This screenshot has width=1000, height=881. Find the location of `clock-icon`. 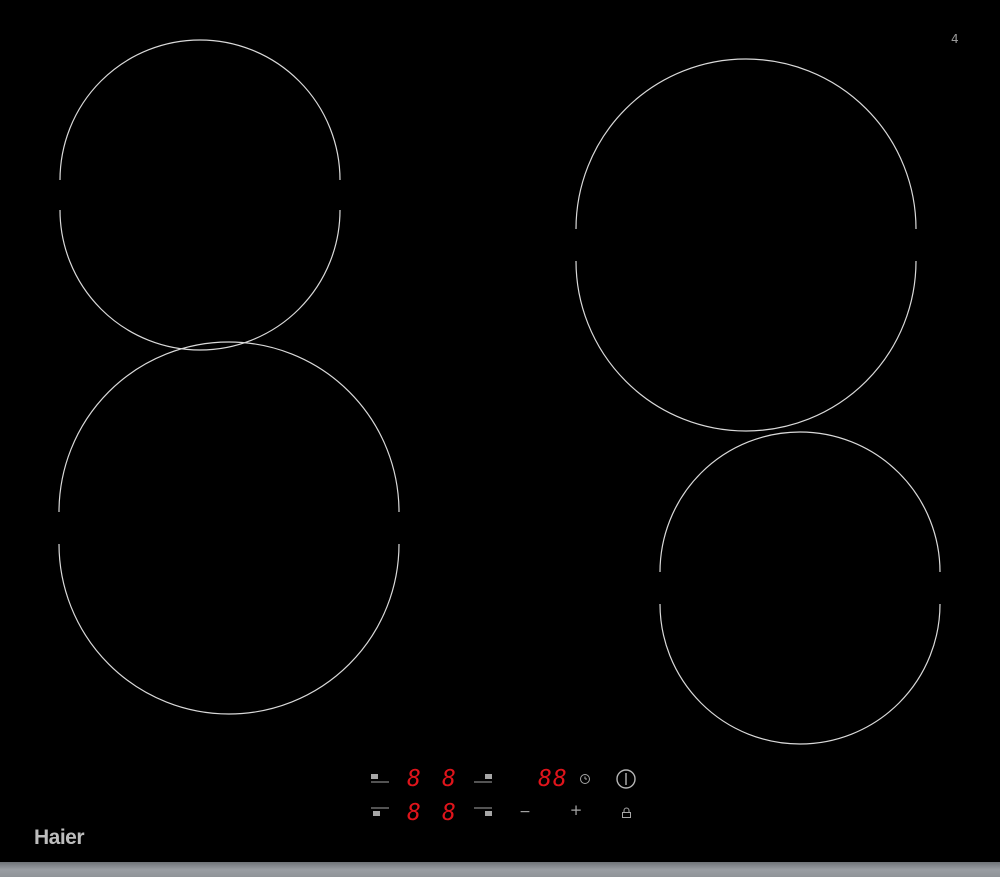

clock-icon is located at coordinates (585, 779).